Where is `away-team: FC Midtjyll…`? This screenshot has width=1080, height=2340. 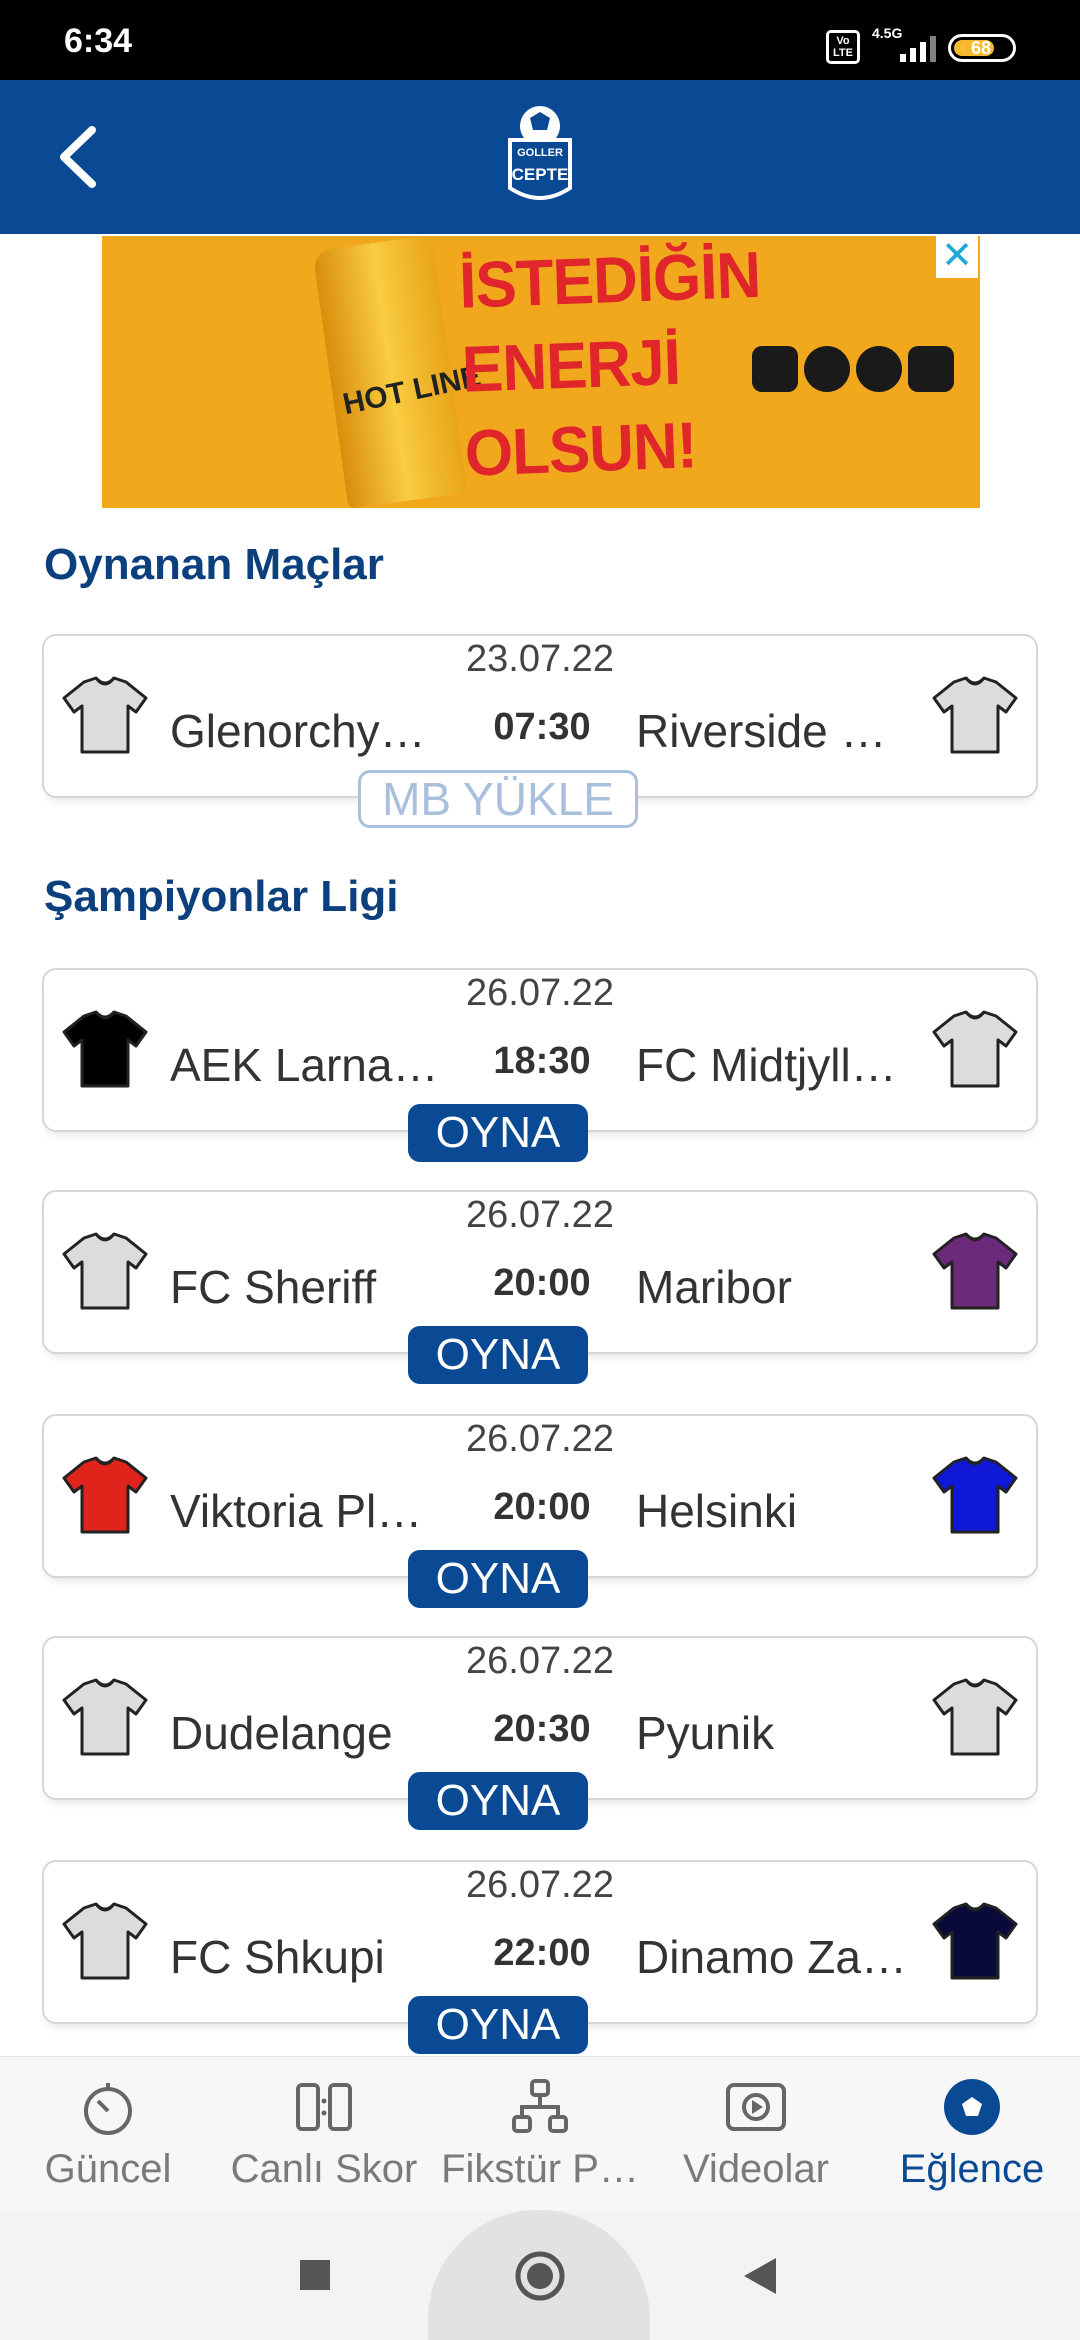 away-team: FC Midtjyll… is located at coordinates (766, 1065).